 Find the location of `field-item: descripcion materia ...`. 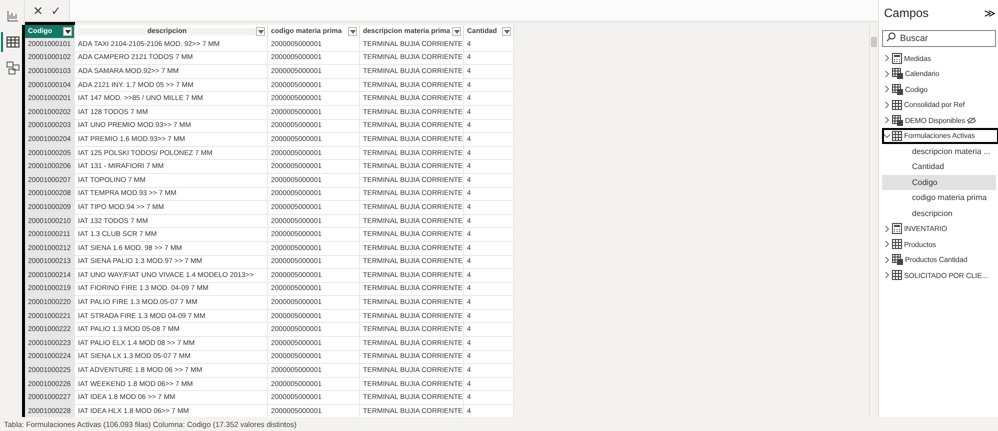

field-item: descripcion materia ... is located at coordinates (939, 151).